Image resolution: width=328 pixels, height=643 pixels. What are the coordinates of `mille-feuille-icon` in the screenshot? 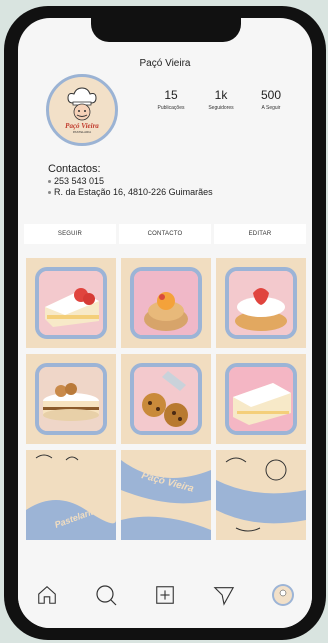 It's located at (261, 399).